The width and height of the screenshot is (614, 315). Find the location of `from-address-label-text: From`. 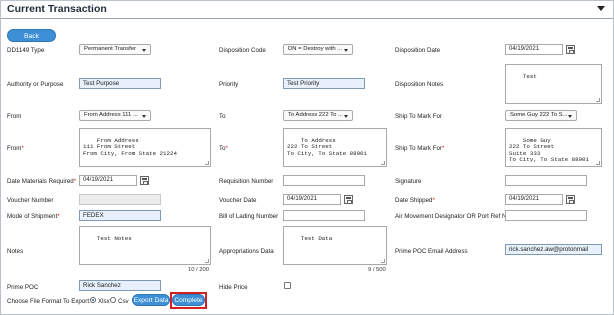

from-address-label-text: From is located at coordinates (14, 148).